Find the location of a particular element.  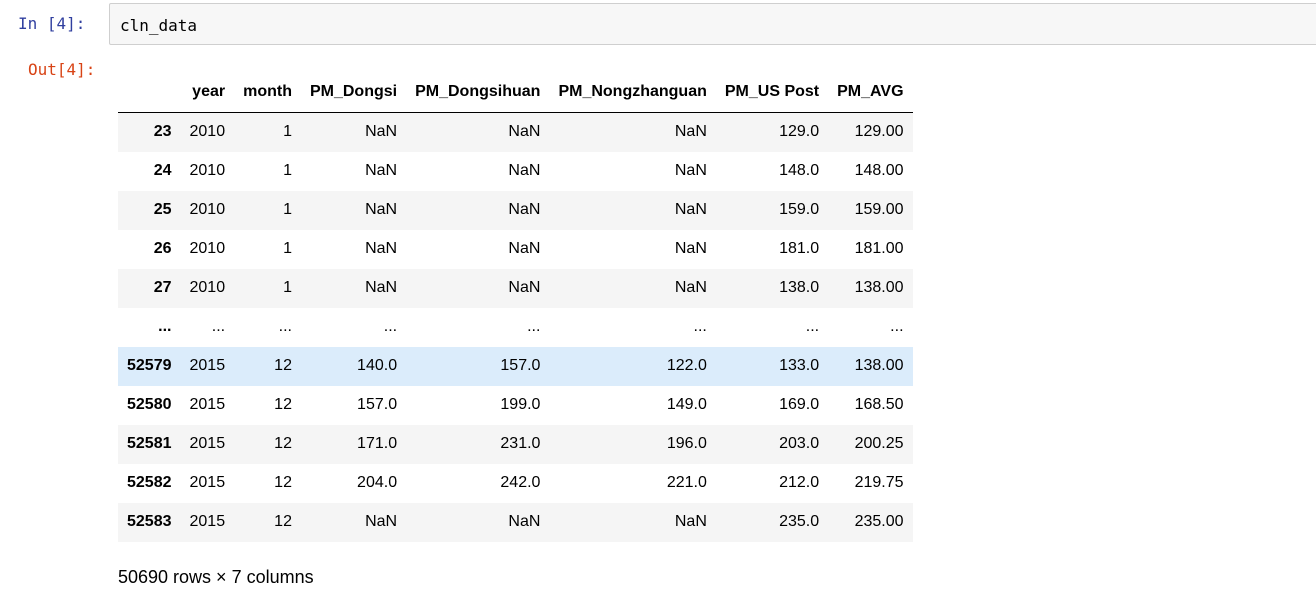

table-row: 25 2010 1 NaN NaN NaN 159.0 159.00 is located at coordinates (515, 210).